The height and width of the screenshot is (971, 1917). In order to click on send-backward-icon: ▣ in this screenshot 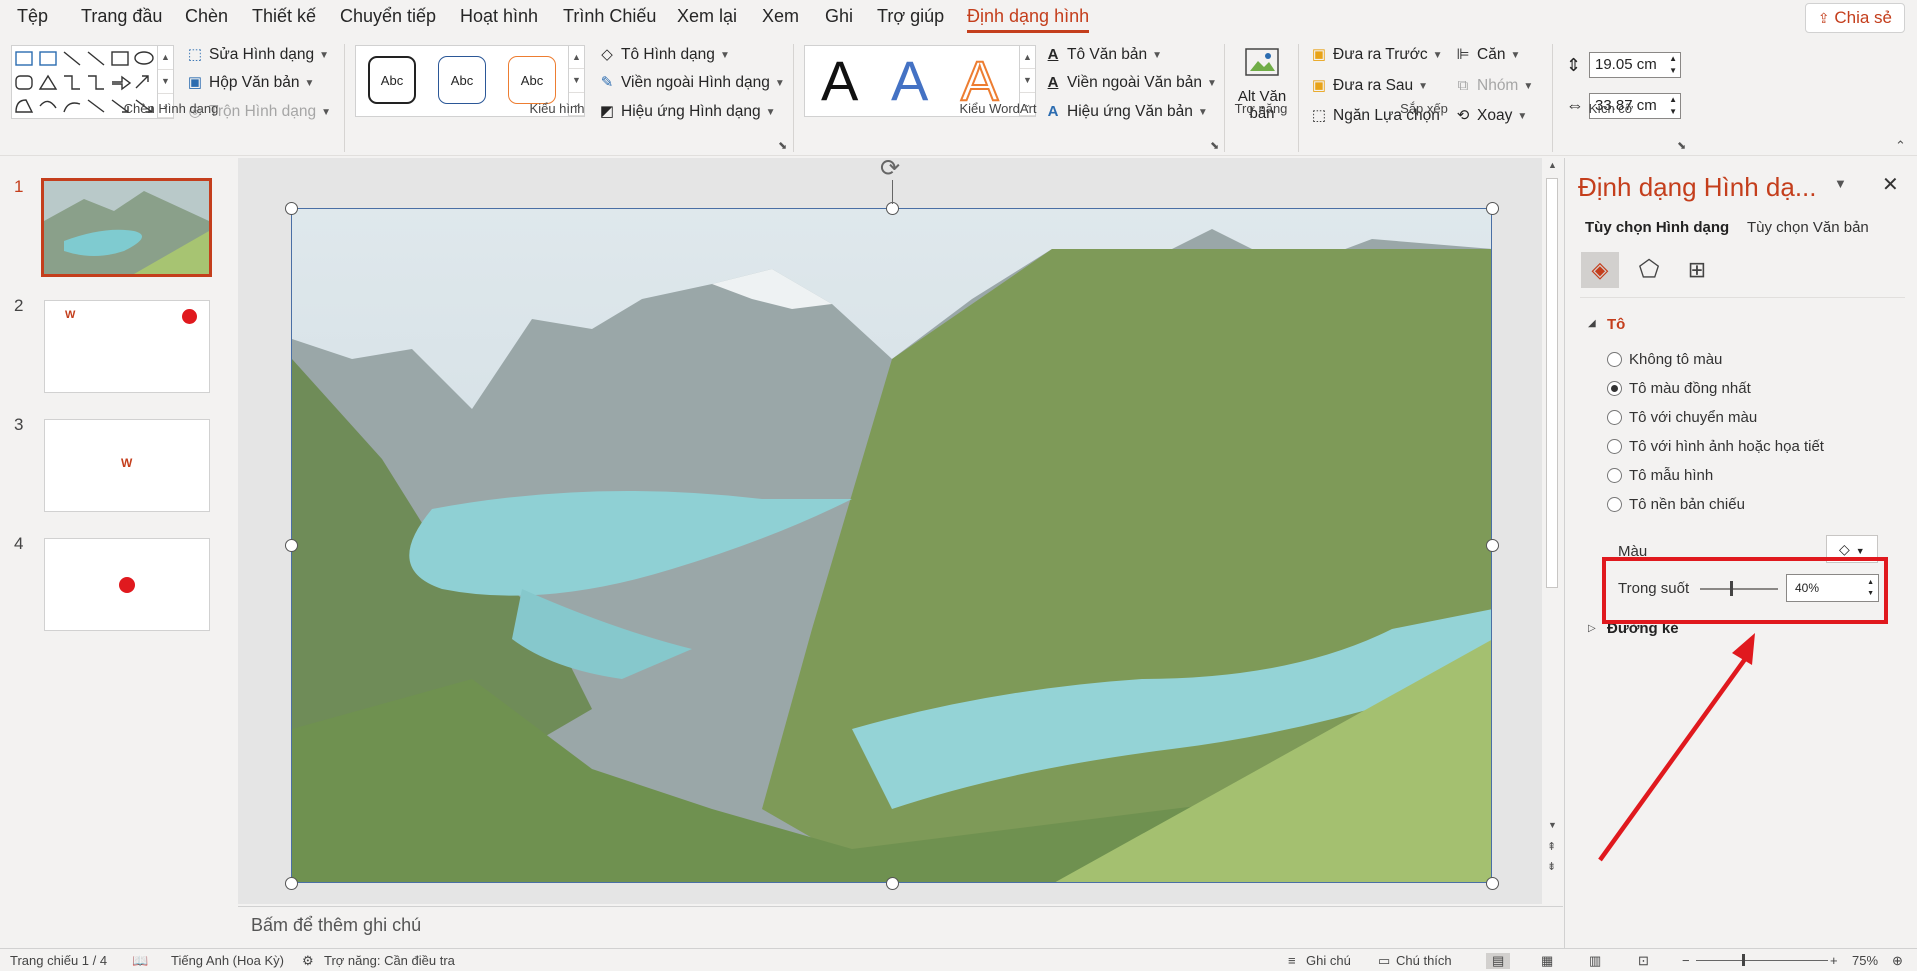, I will do `click(1319, 85)`.